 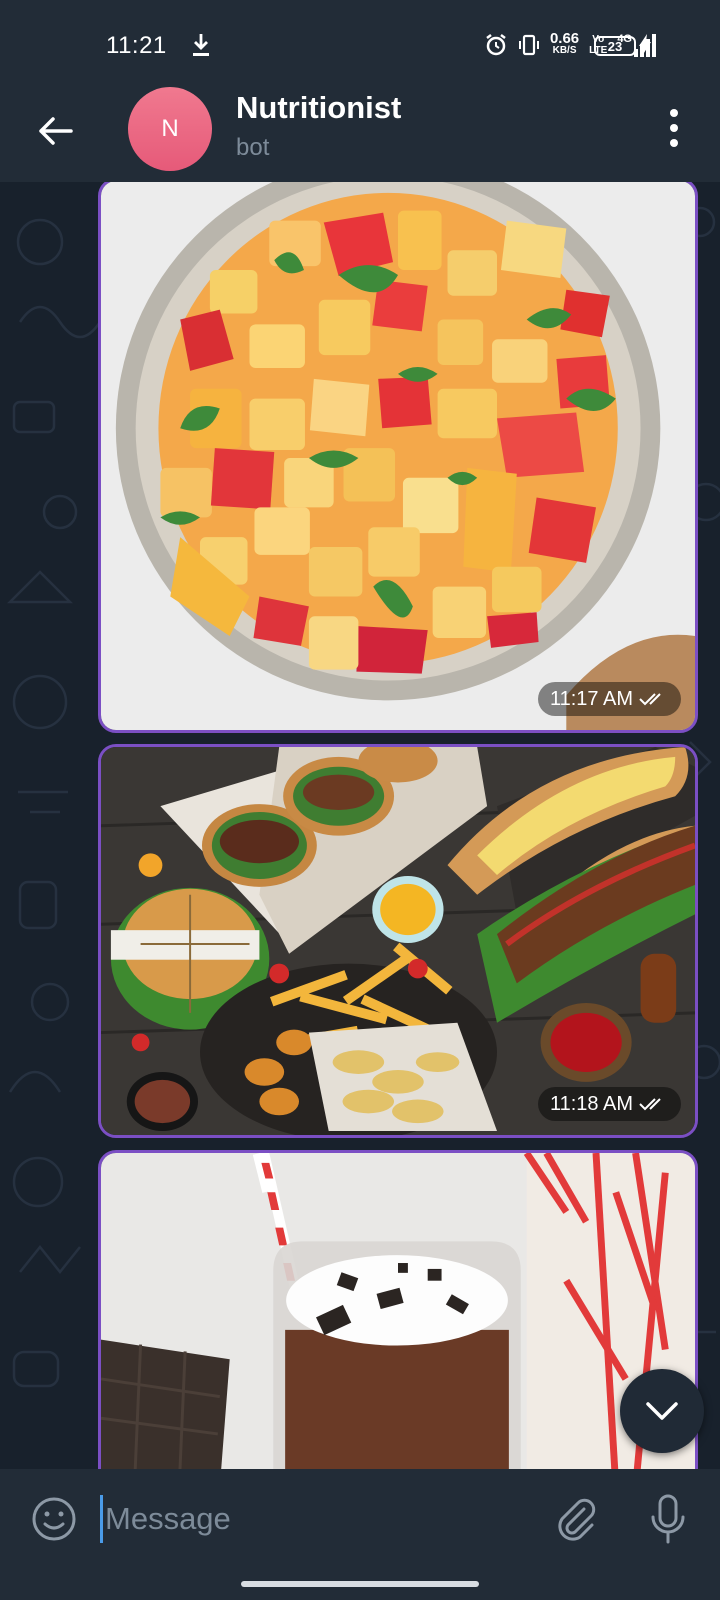 I want to click on battery-icon: 23, so click(x=615, y=46).